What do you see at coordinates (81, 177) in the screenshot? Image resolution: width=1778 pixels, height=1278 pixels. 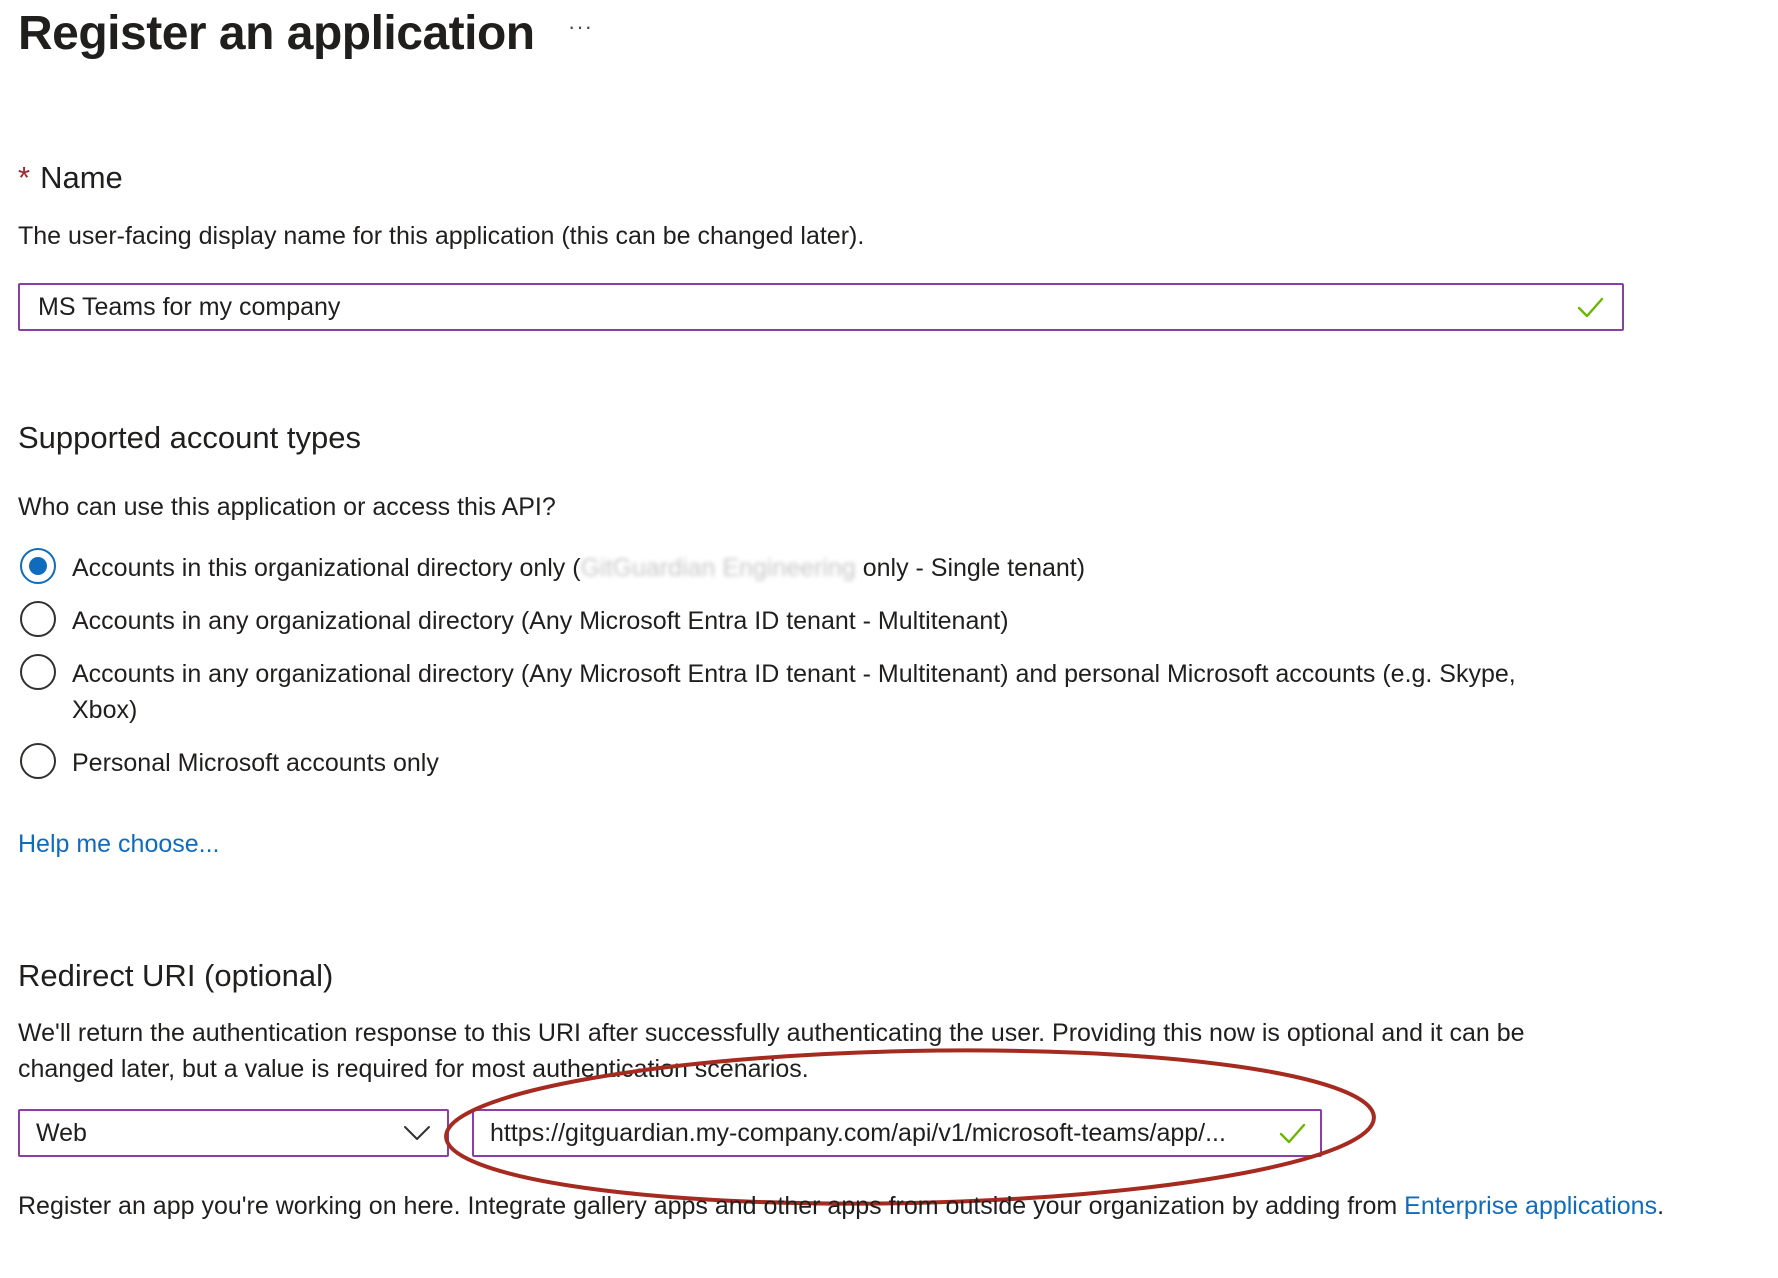 I see `name-label-text: Name` at bounding box center [81, 177].